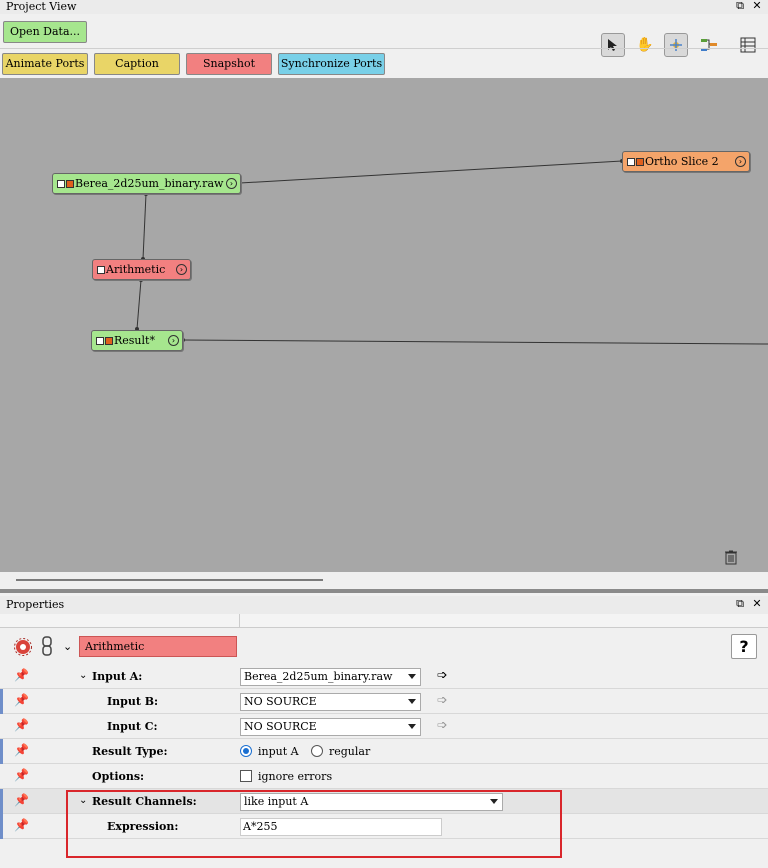  Describe the element at coordinates (331, 64) in the screenshot. I see `synchronize-ports-button: Synchronize Ports` at that location.